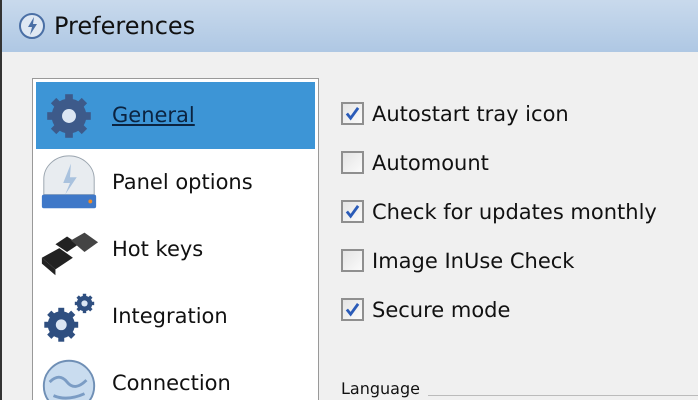  I want to click on window-title: Preferences, so click(125, 26).